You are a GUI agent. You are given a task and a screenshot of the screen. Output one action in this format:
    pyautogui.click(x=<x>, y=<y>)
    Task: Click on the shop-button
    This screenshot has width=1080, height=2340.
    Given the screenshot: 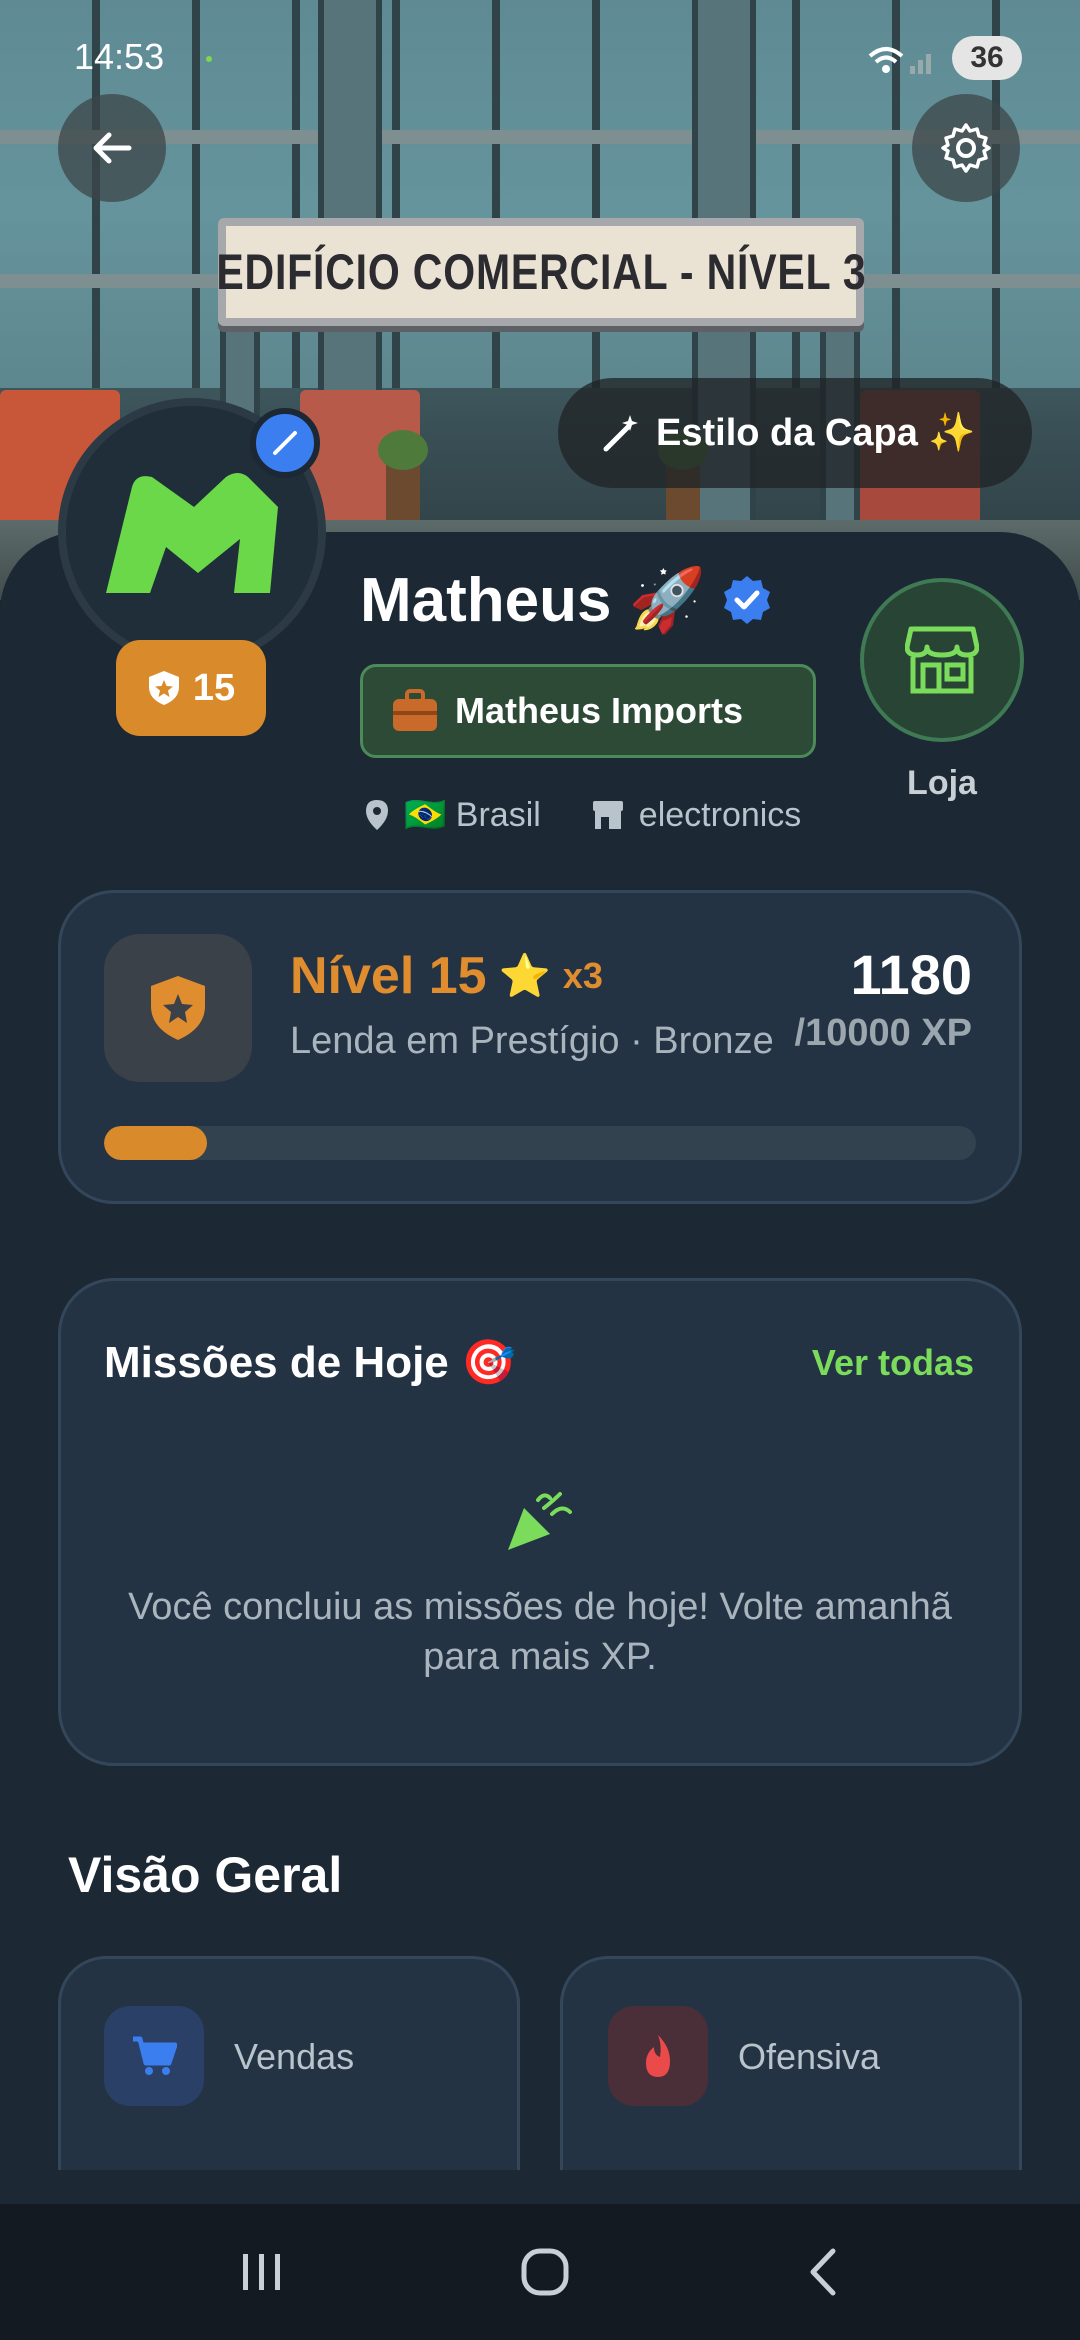 What is the action you would take?
    pyautogui.click(x=942, y=660)
    